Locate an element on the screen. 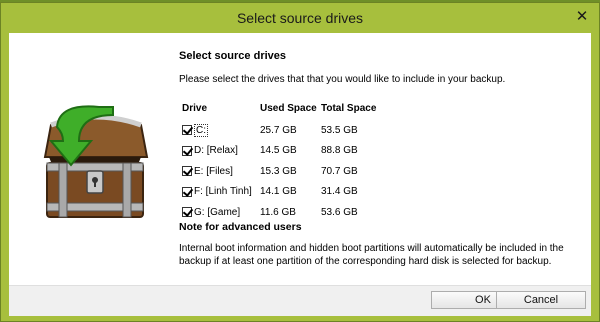  dialog-footer: OK Cancel is located at coordinates (300, 300).